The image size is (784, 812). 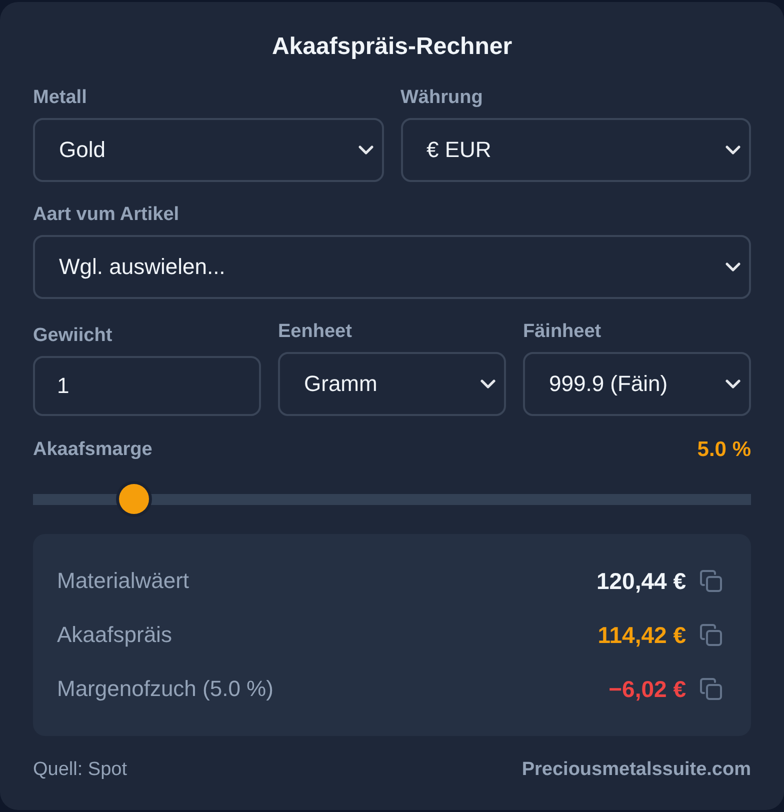 What do you see at coordinates (106, 215) in the screenshot?
I see `field-label: Aart vum Artikel` at bounding box center [106, 215].